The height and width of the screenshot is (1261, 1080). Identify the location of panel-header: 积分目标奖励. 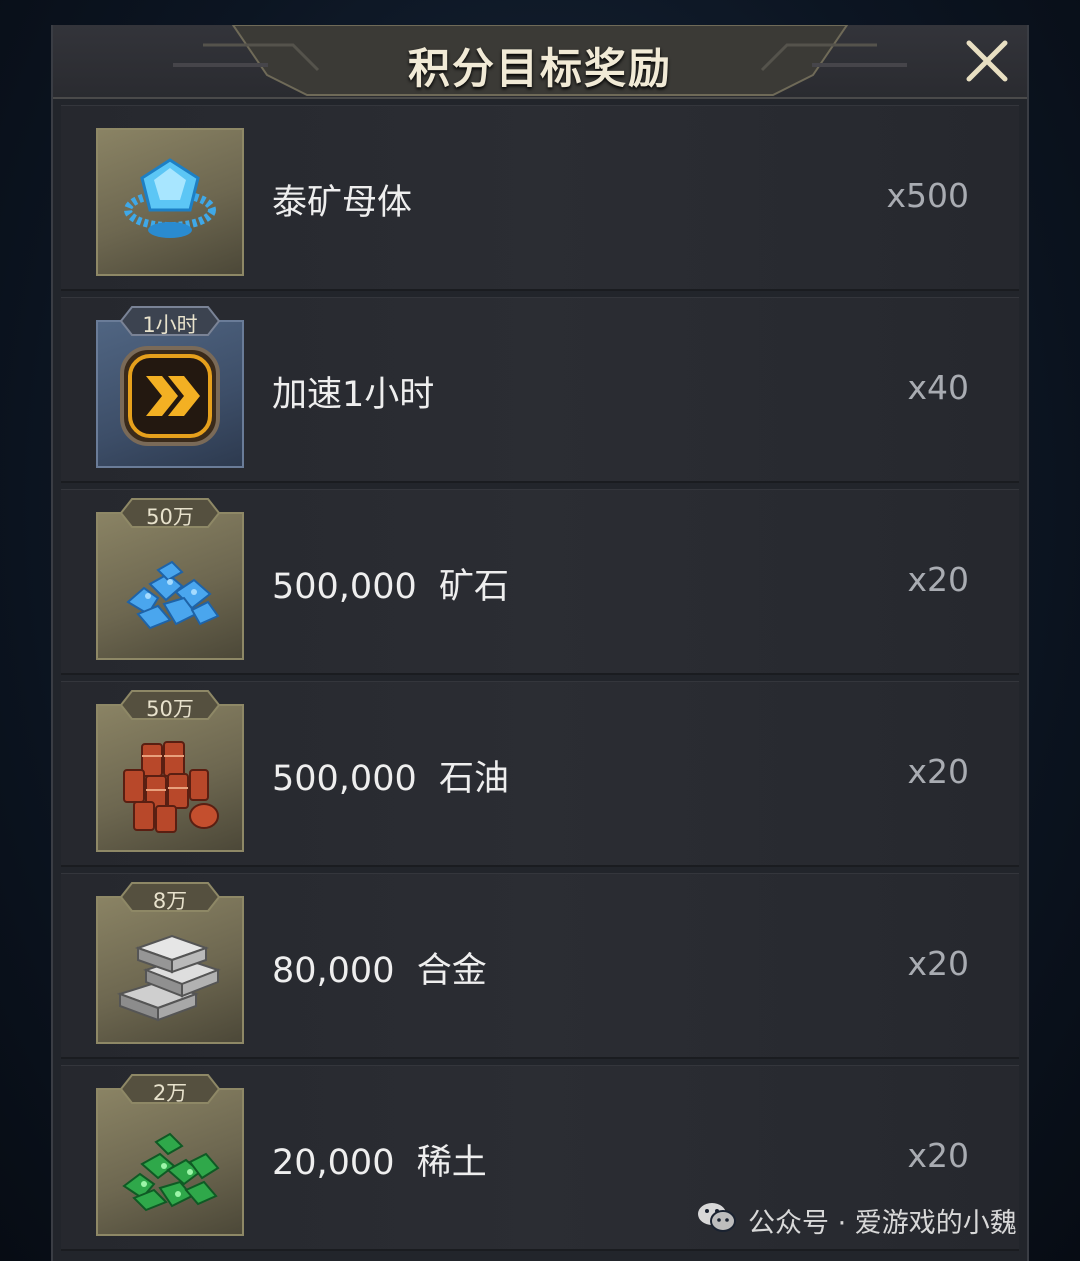
(540, 62).